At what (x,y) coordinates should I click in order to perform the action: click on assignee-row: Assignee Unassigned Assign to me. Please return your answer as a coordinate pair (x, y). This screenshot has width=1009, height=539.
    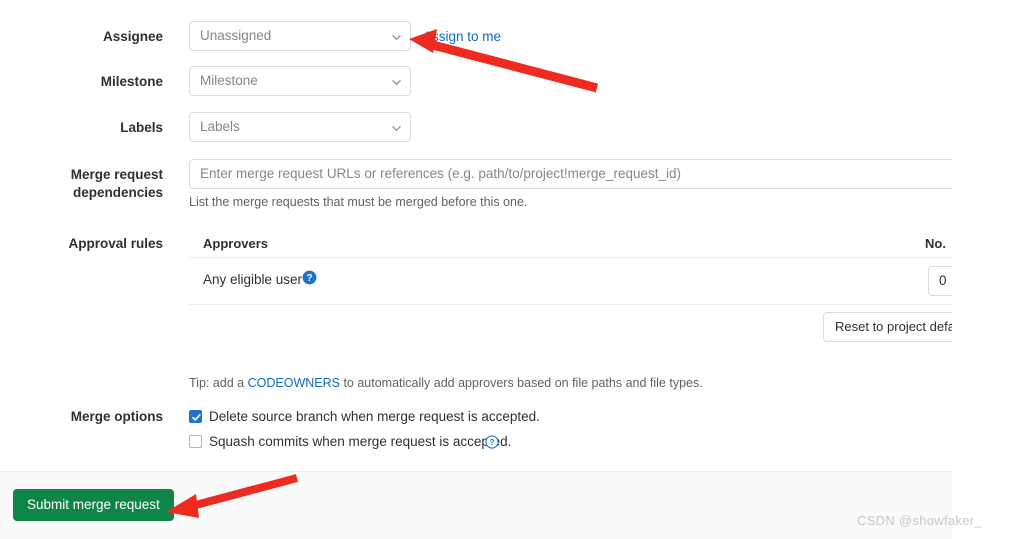
    Looking at the image, I should click on (476, 36).